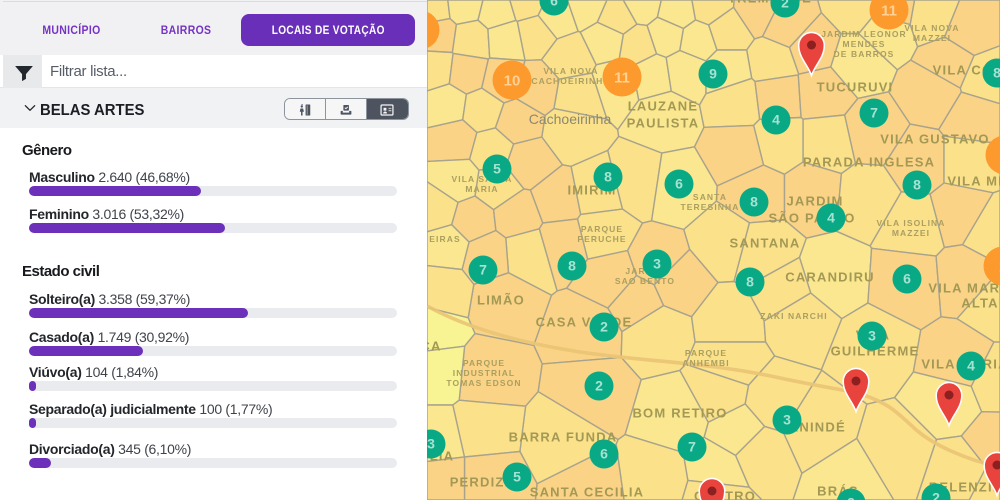 The image size is (1000, 500). I want to click on svg-text: TUCURUVI, so click(855, 87).